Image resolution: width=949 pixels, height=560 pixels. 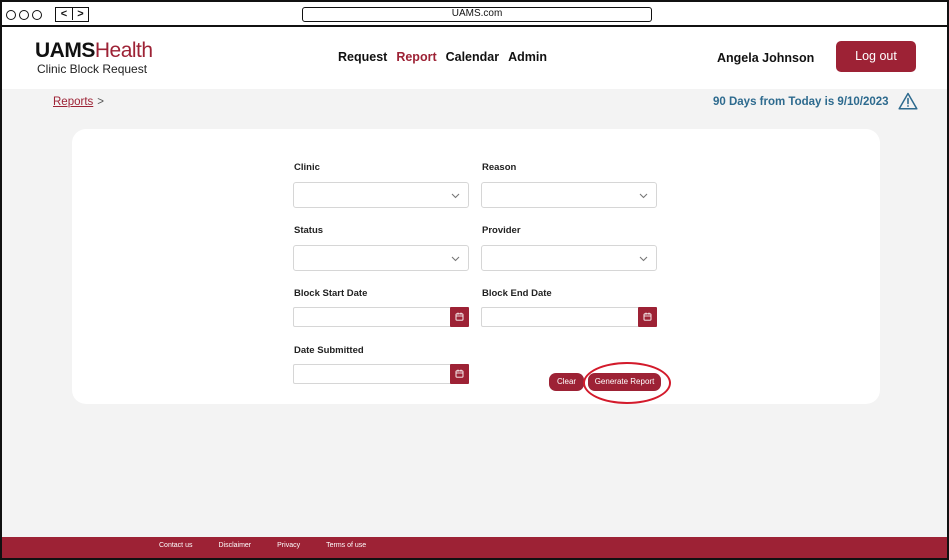 I want to click on breadcrumb: Reports >, so click(x=78, y=102).